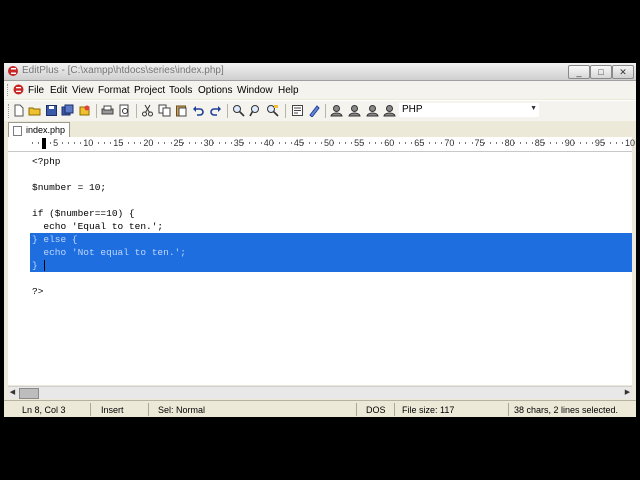  Describe the element at coordinates (109, 252) in the screenshot. I see `code-line: echo 'Not equal to ten.';` at that location.